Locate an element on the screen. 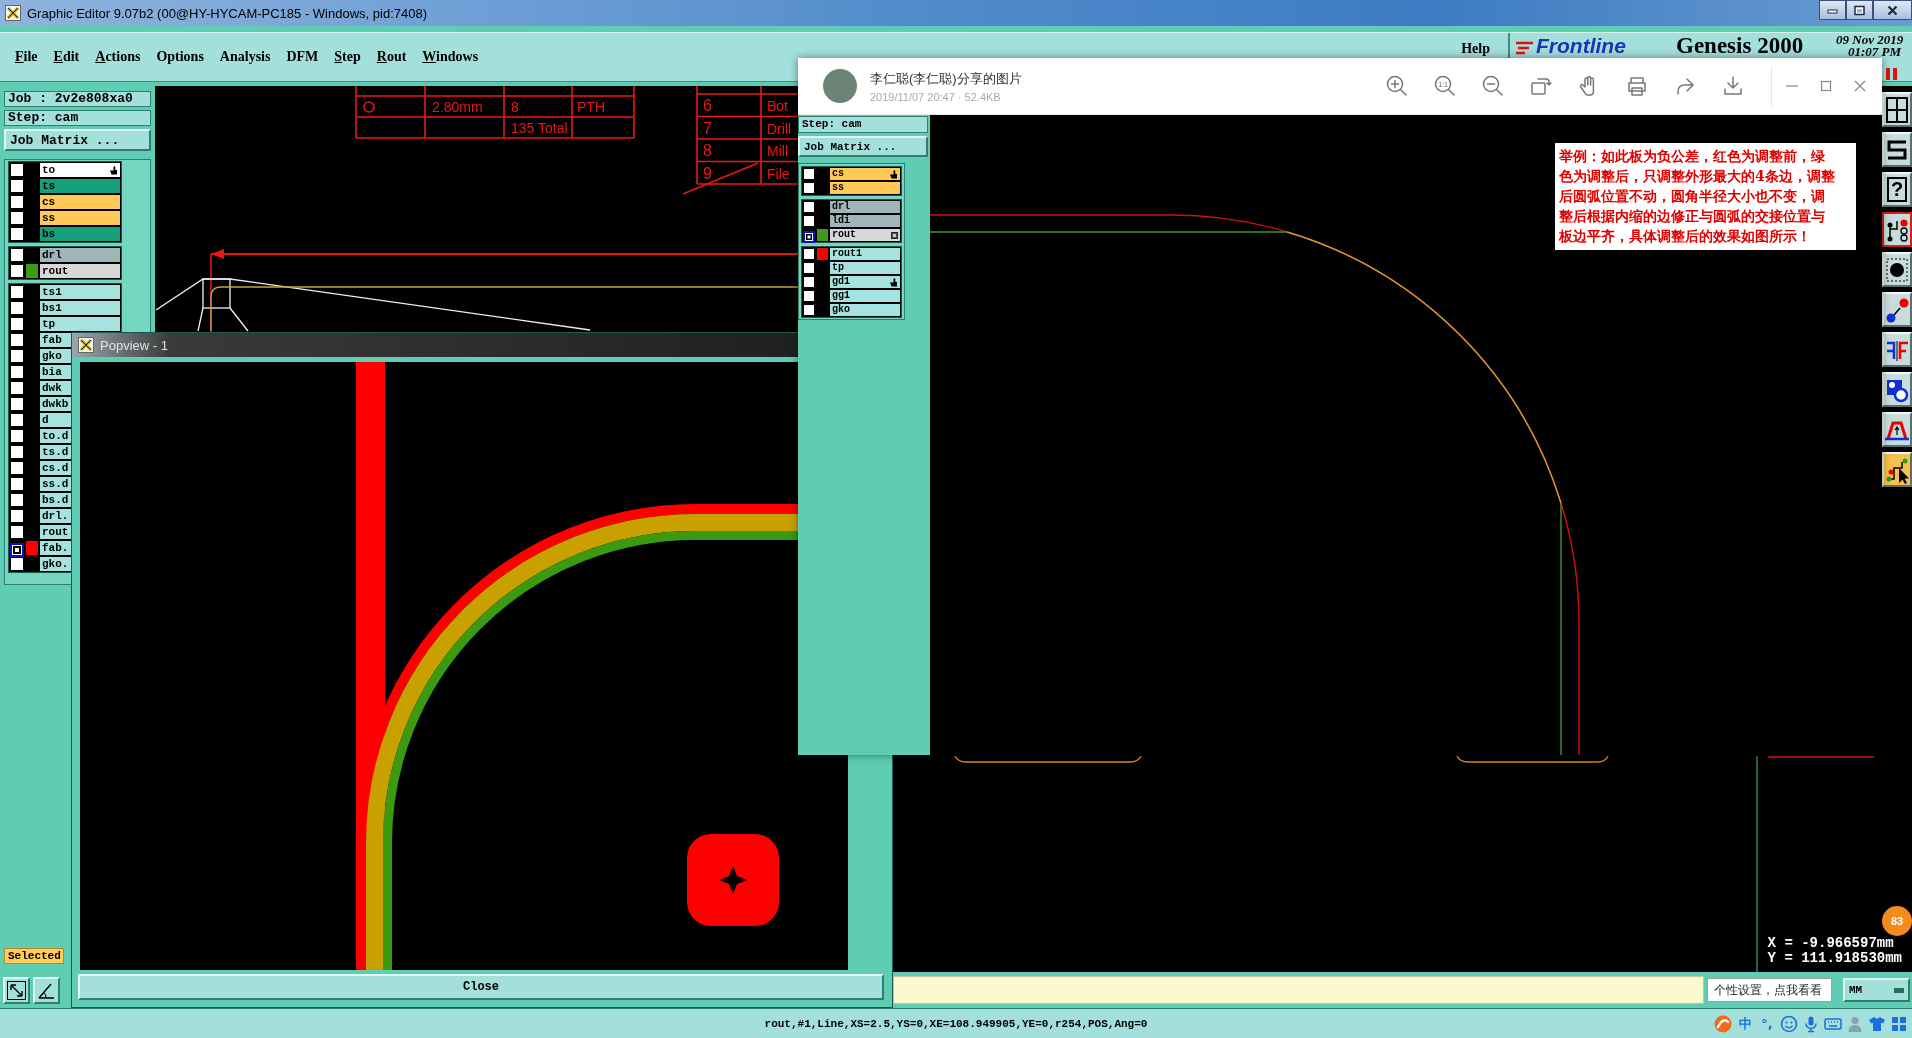 The height and width of the screenshot is (1038, 1912). menu-item: File is located at coordinates (26, 57).